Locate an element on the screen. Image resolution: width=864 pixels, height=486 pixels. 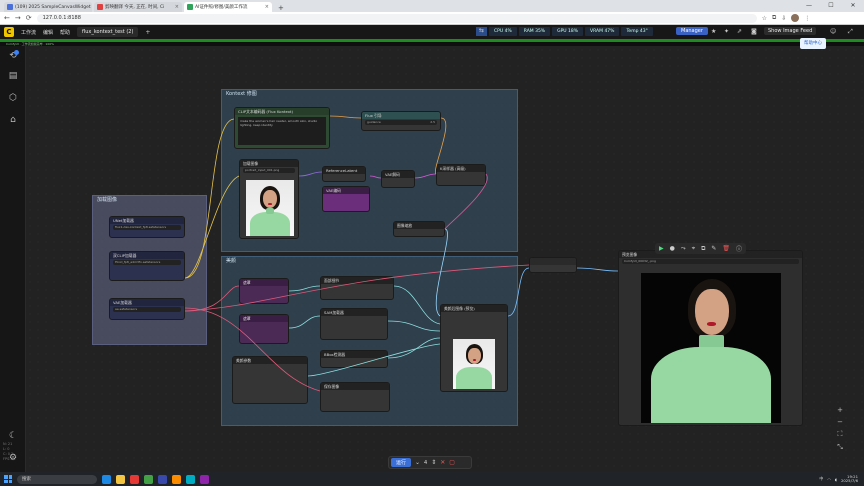
node-beauty-output: 美颜后图像 (预览) is located at coordinates (474, 348).